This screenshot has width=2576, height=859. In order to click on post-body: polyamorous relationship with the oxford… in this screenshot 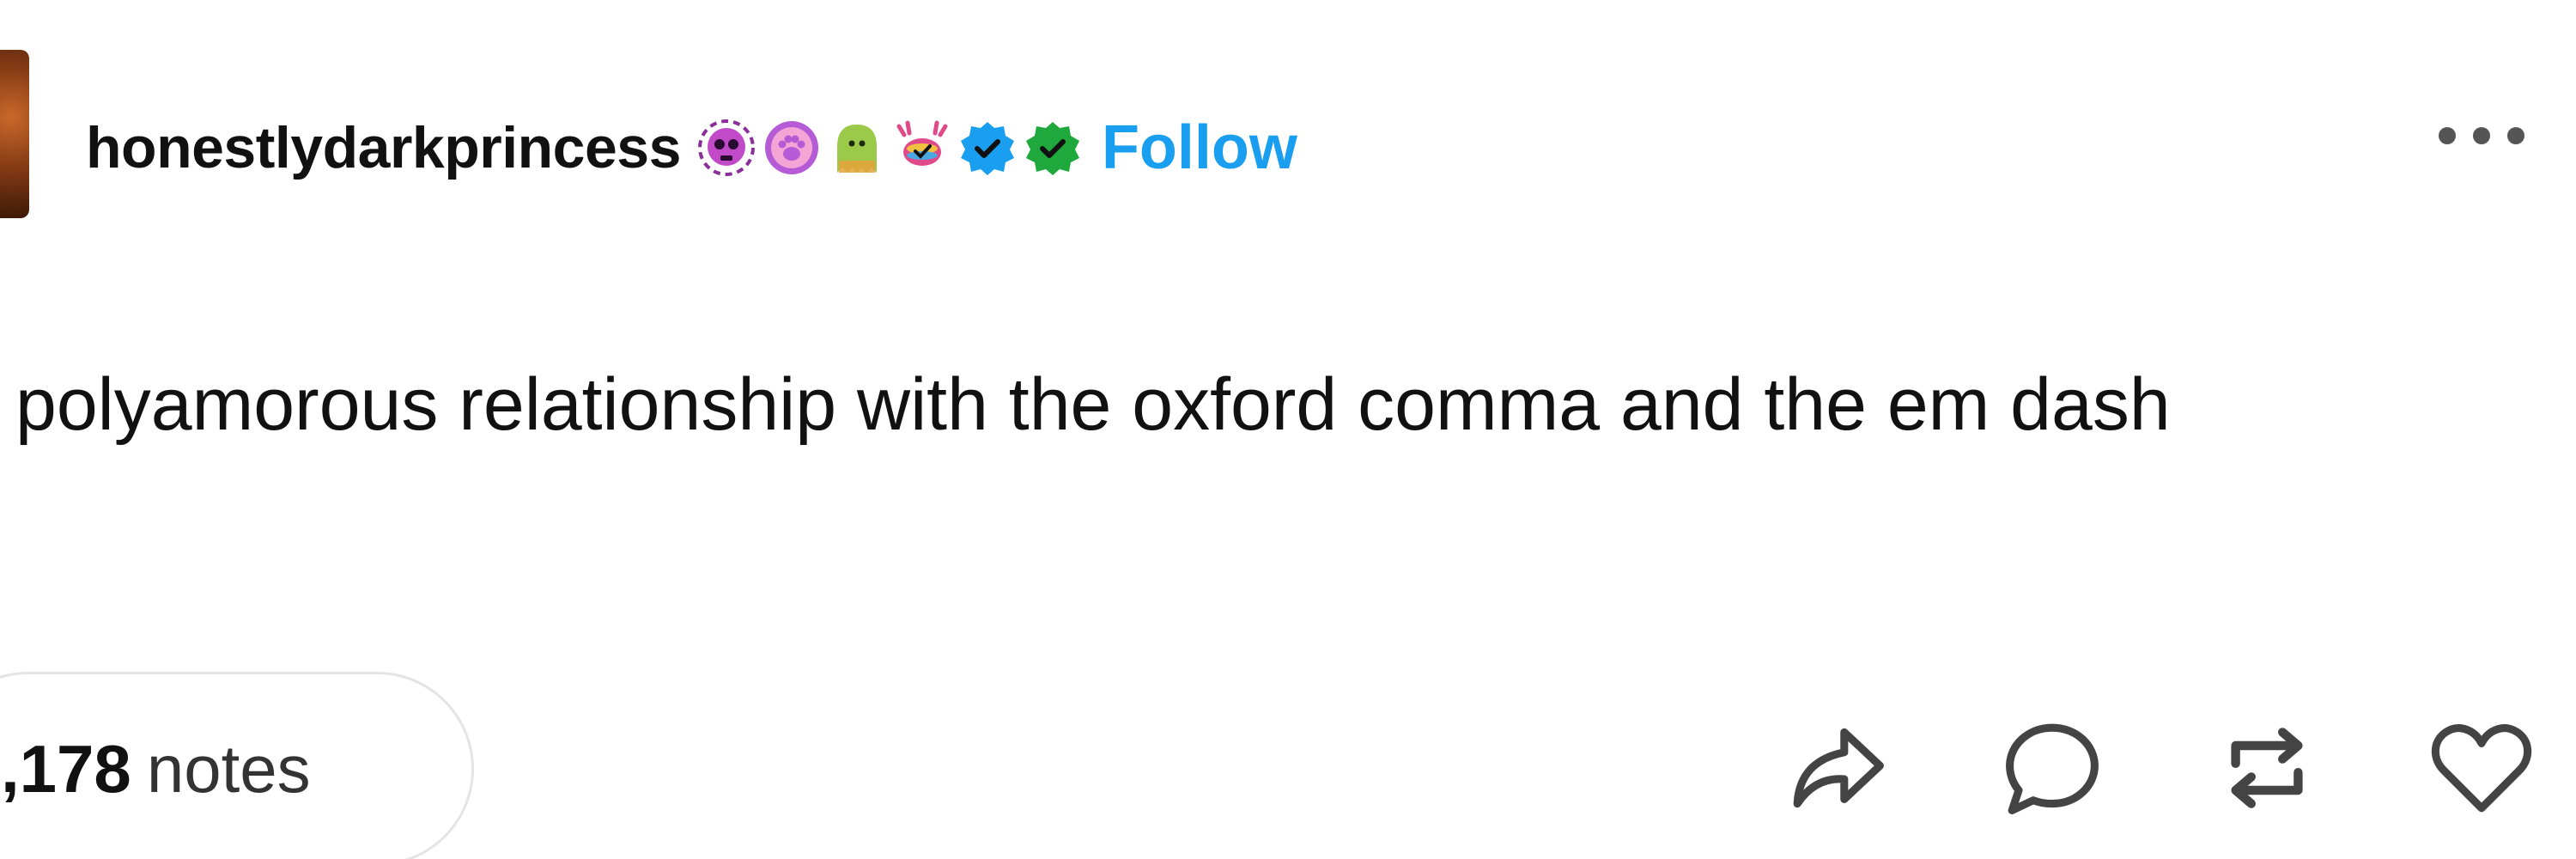, I will do `click(1093, 404)`.